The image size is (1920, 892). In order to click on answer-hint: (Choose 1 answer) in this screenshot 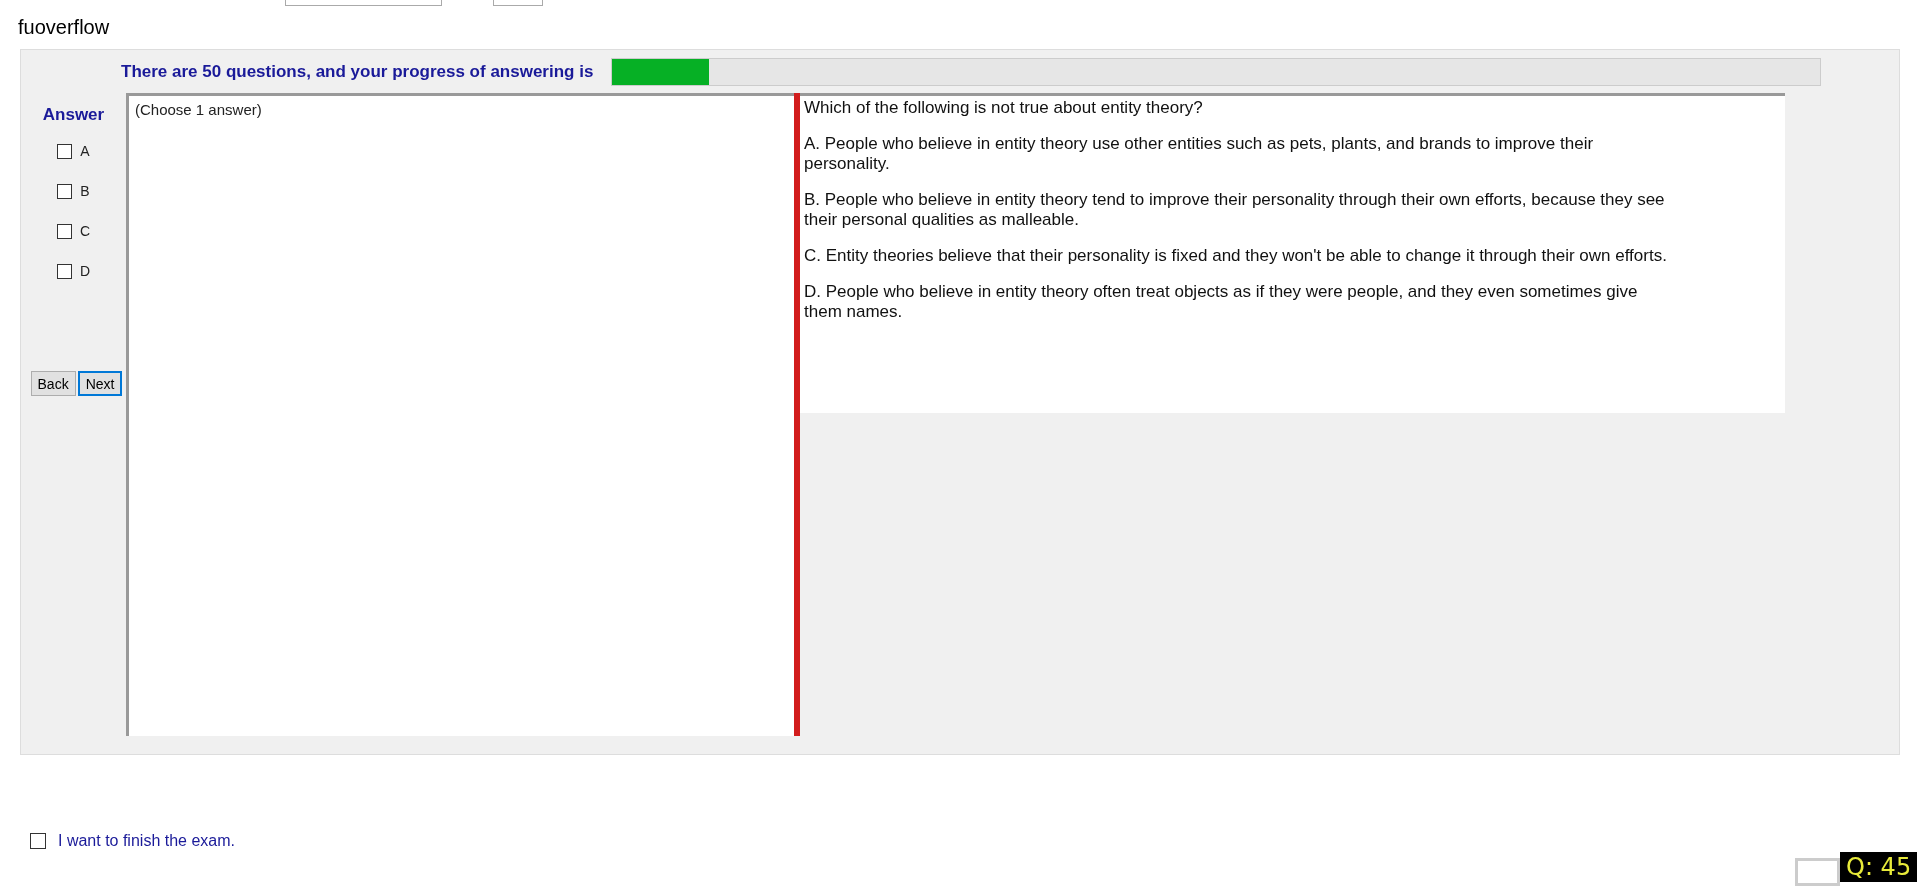, I will do `click(198, 109)`.